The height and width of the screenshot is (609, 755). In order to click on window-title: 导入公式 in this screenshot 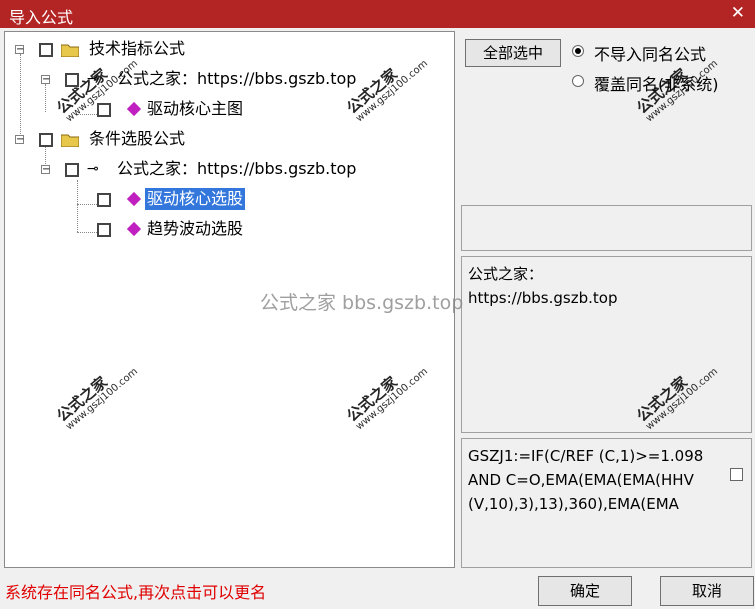, I will do `click(41, 17)`.